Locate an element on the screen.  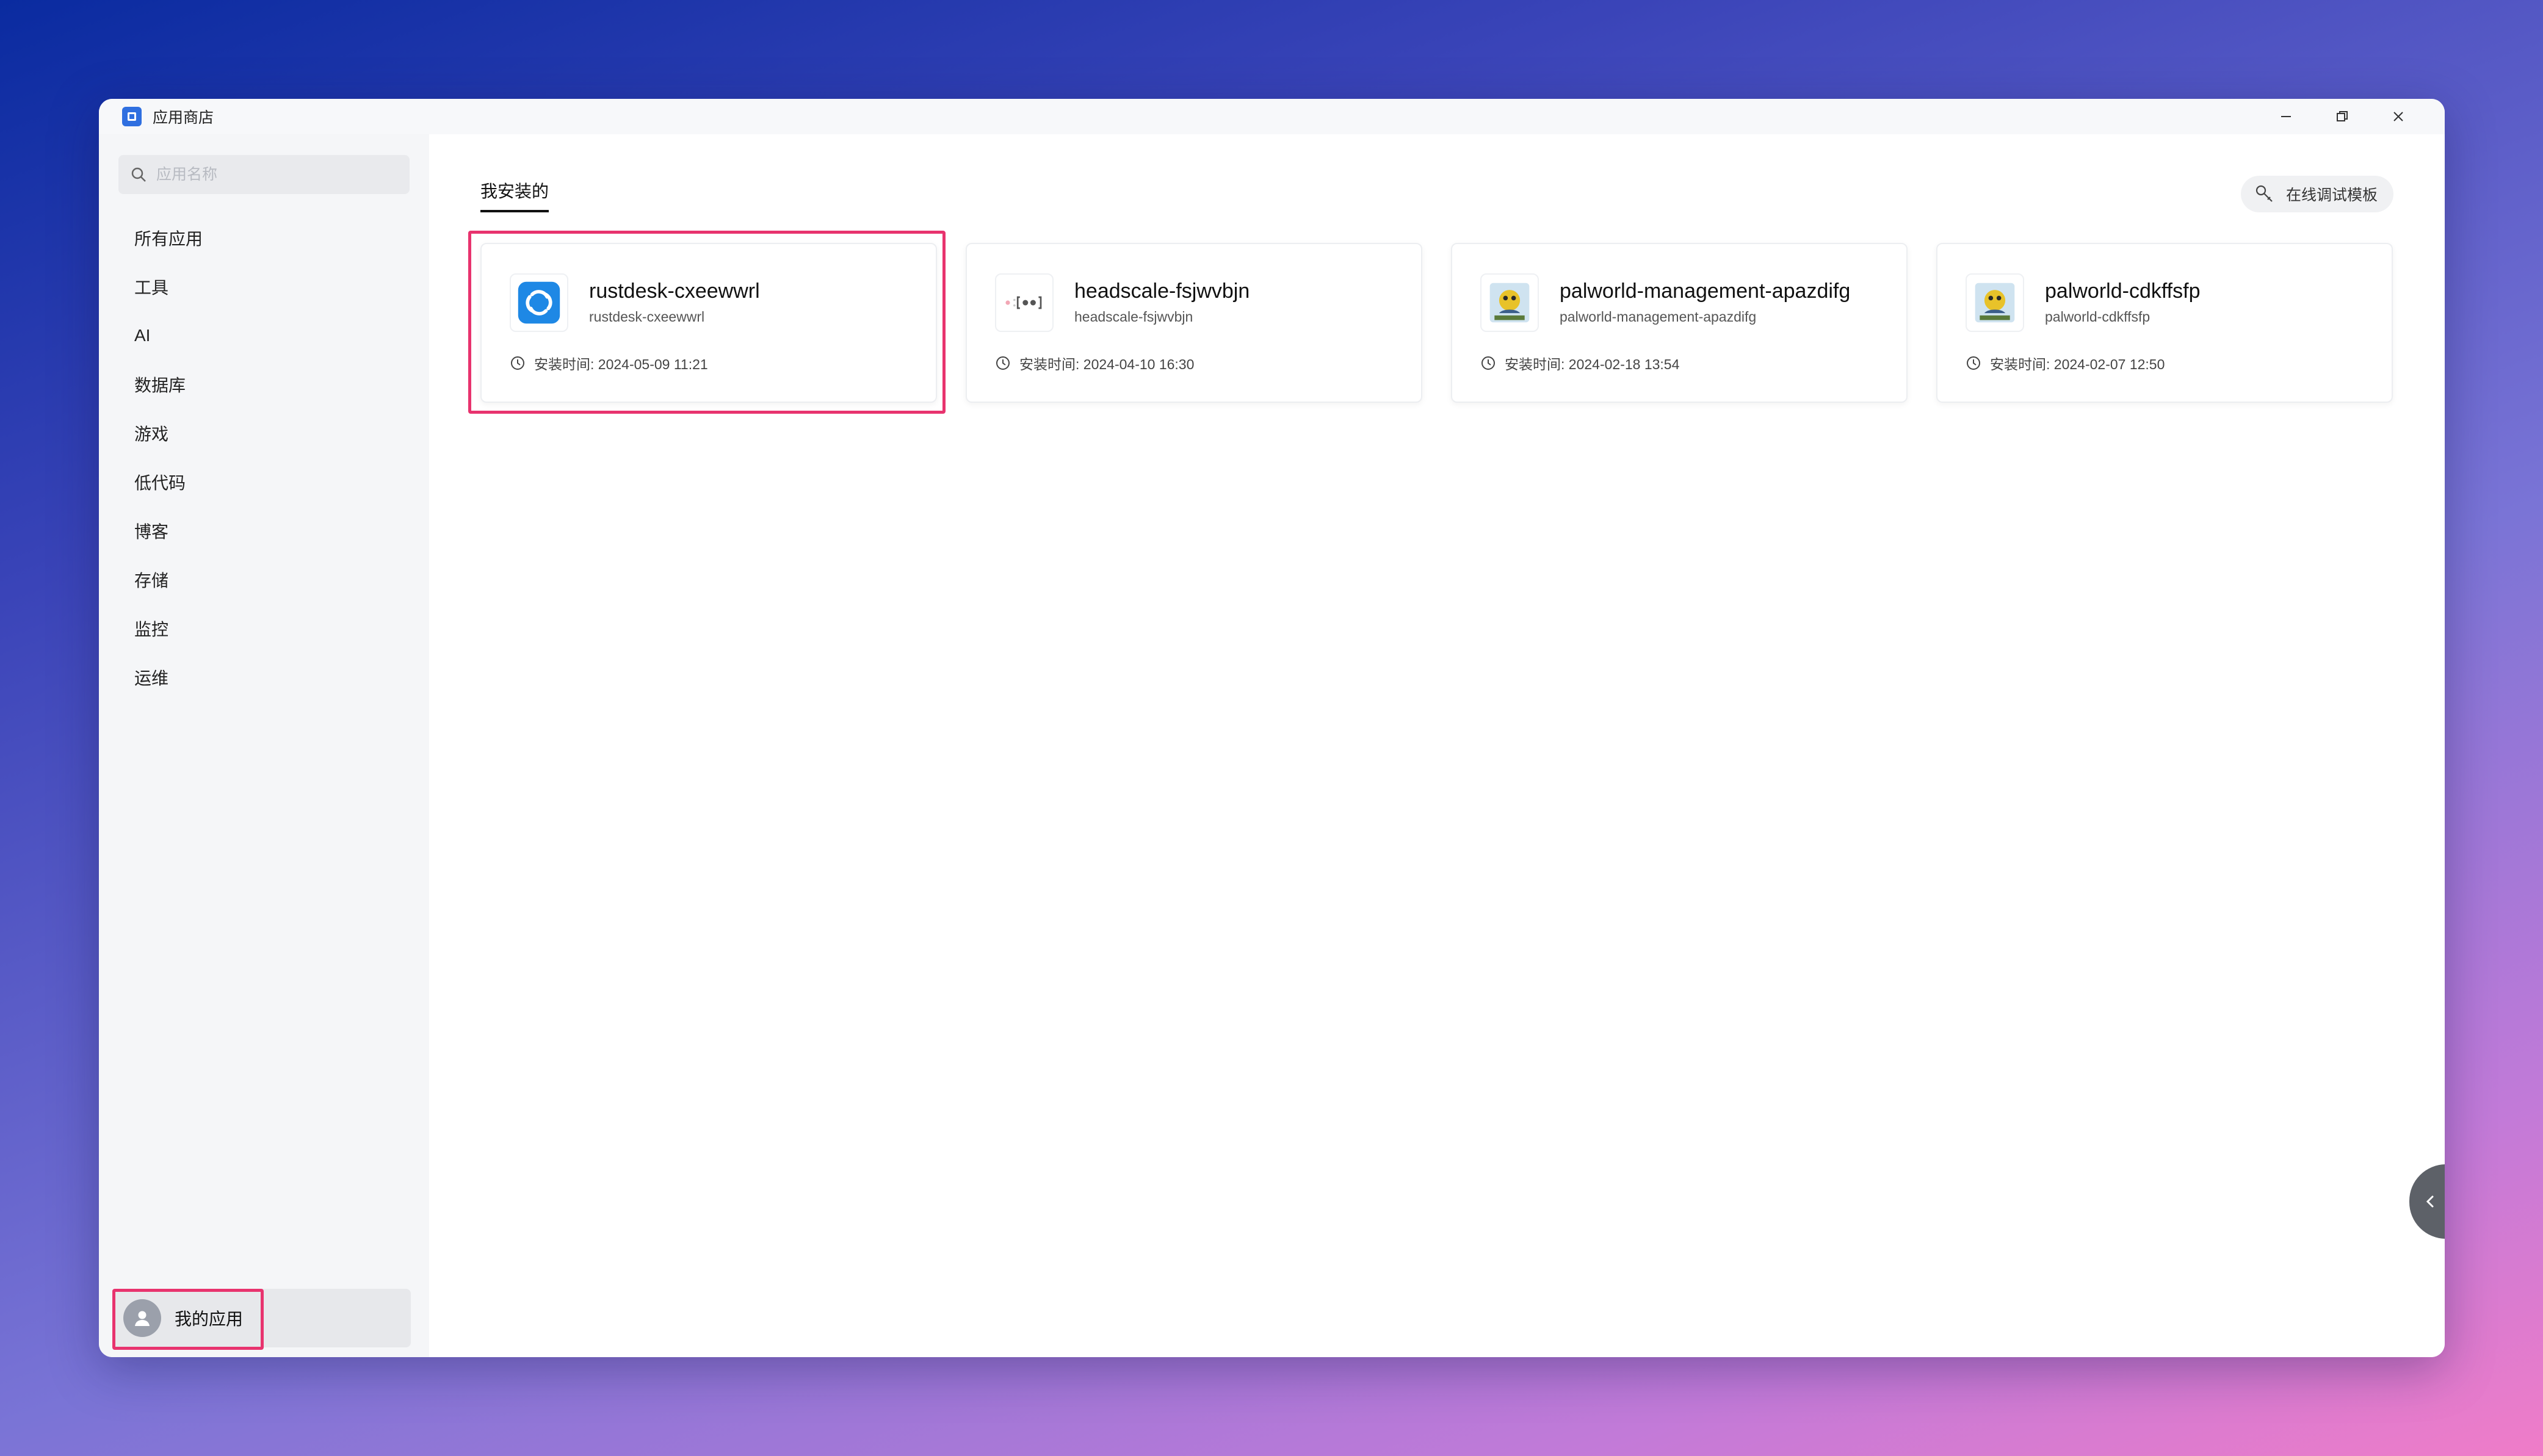
install-time-text: 安装时间: 2024-05-09 11:21 is located at coordinates (621, 364).